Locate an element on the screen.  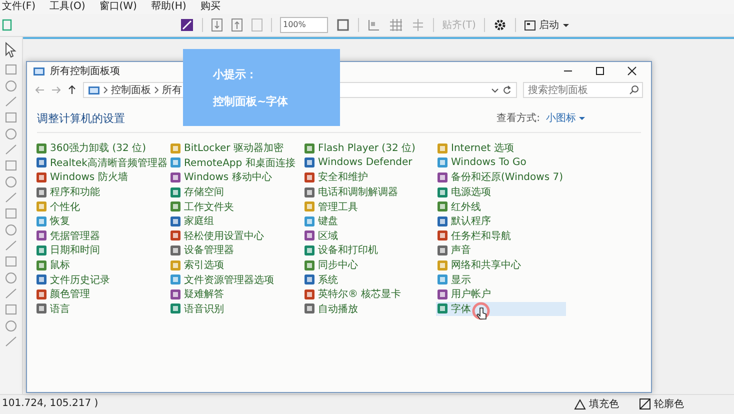
view-label: 查看方式: is located at coordinates (518, 118).